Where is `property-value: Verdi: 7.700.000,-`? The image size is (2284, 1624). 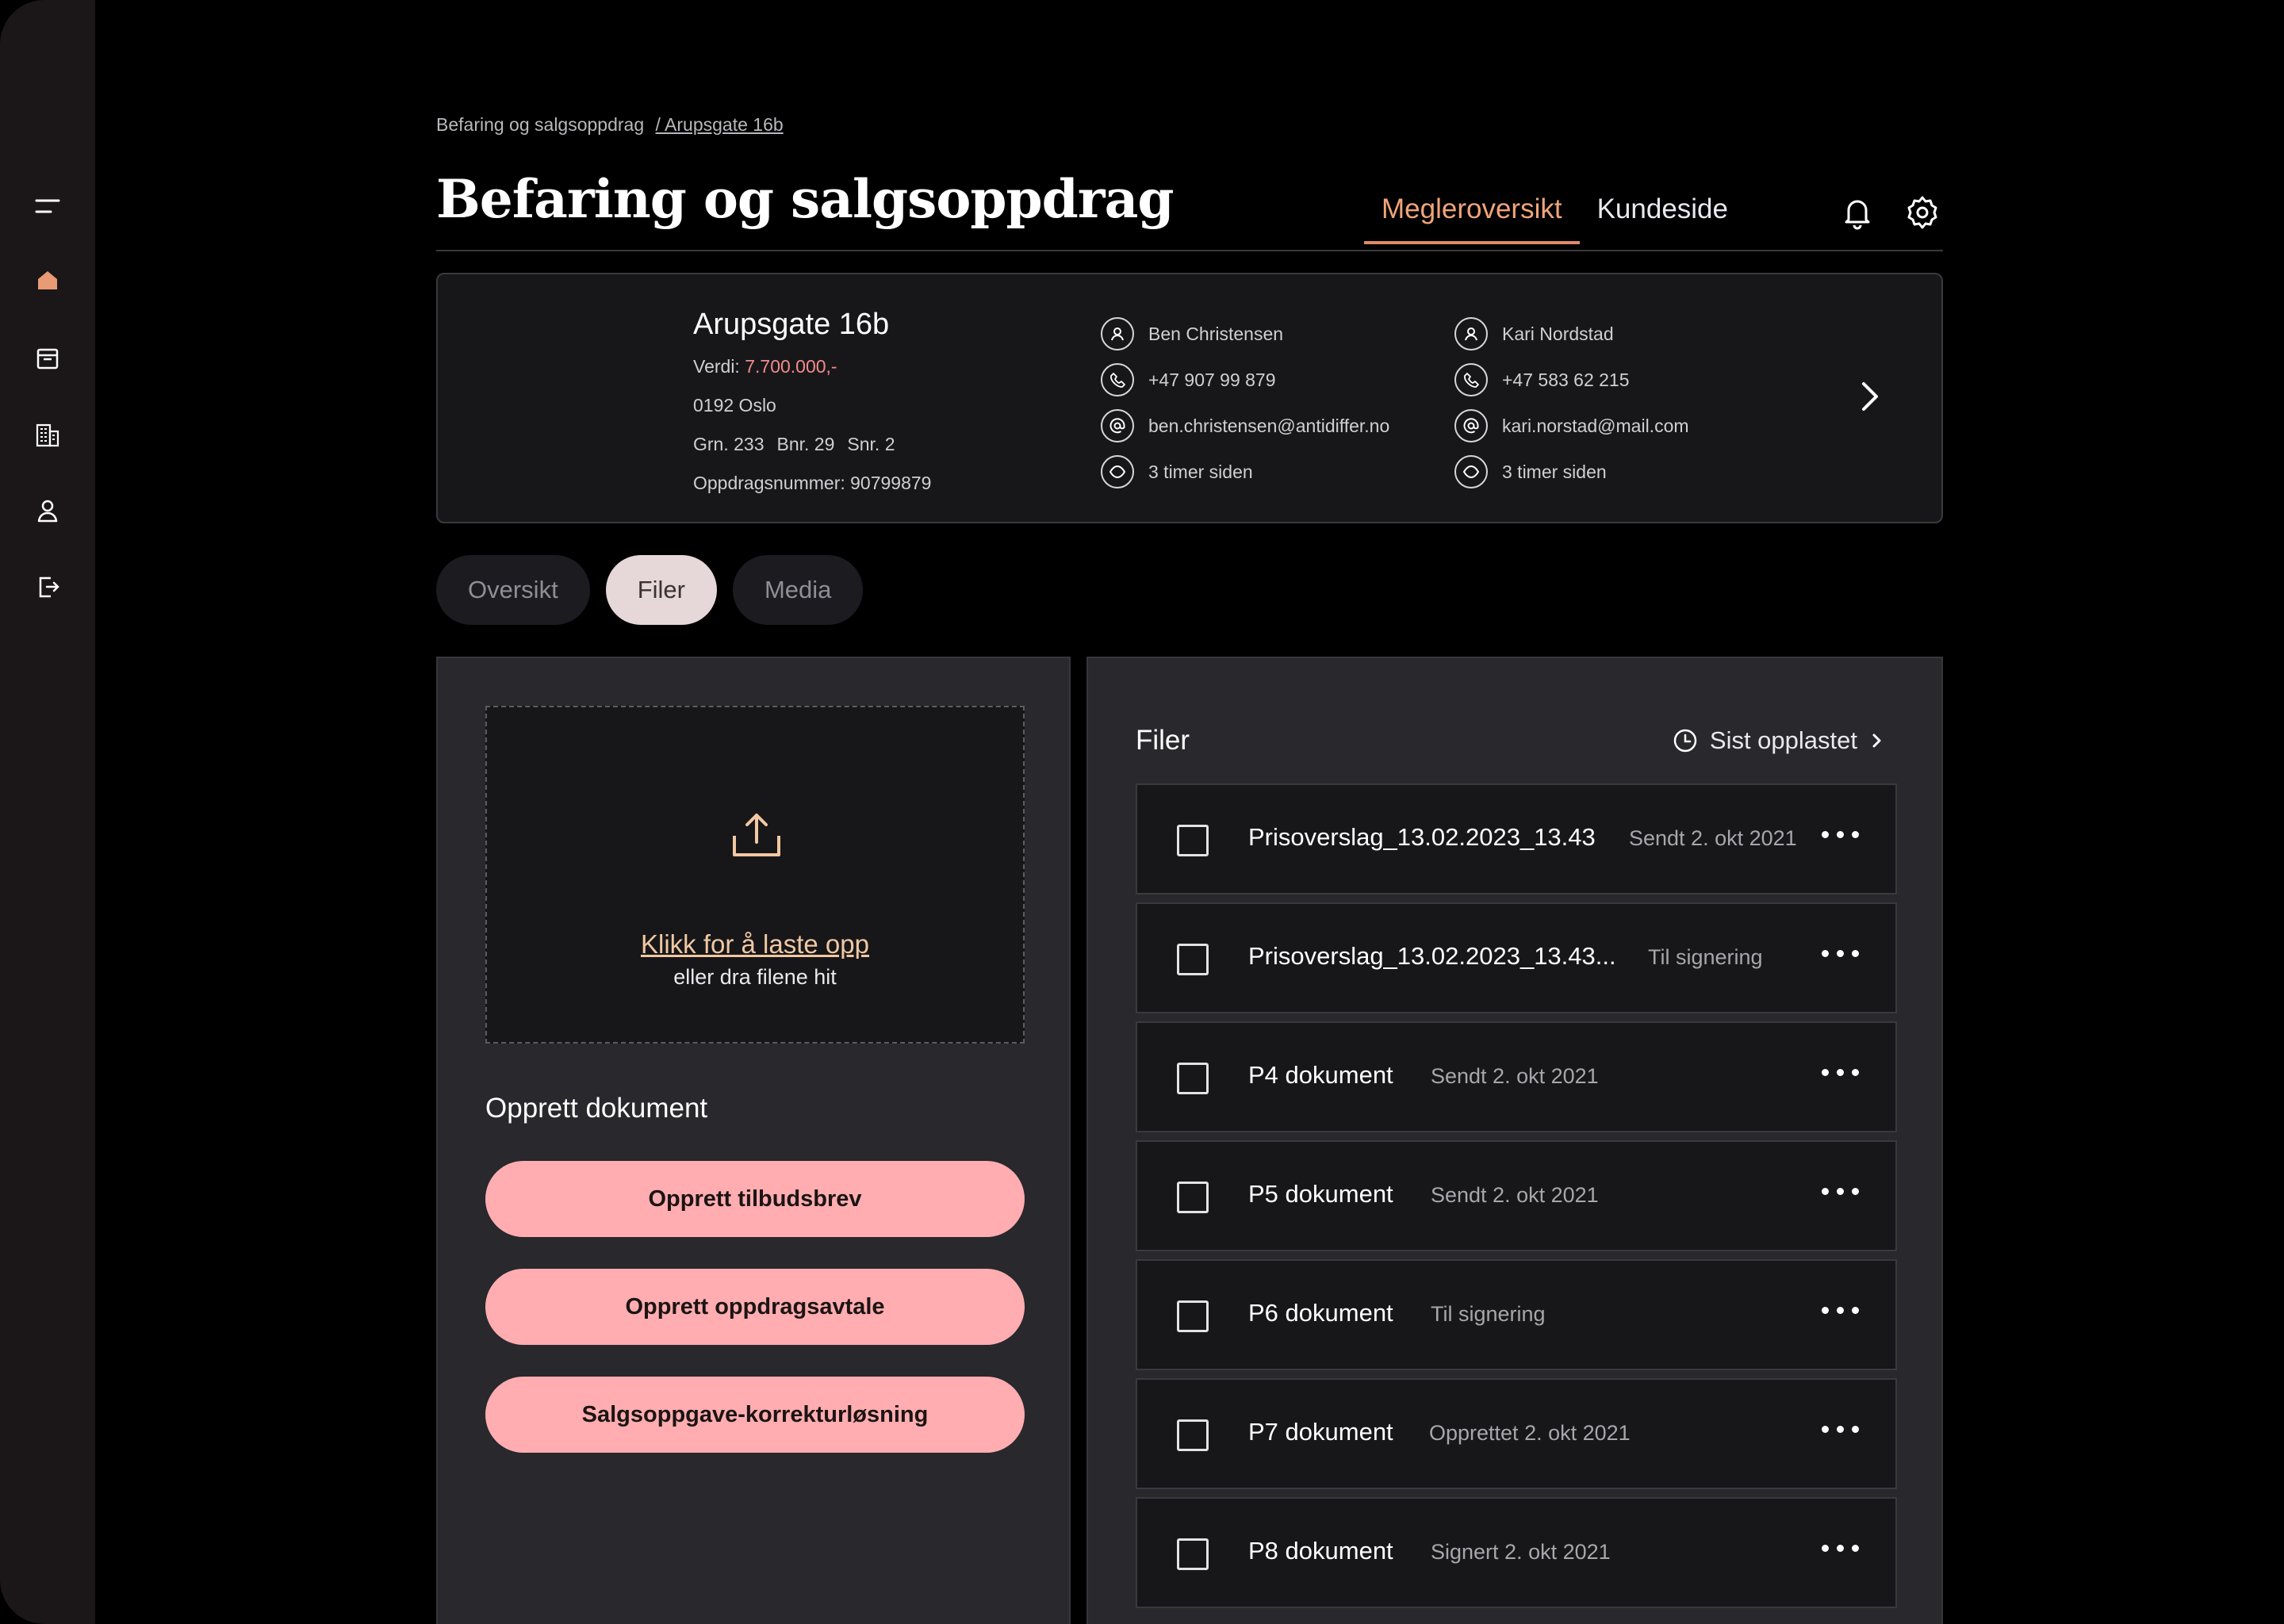 property-value: Verdi: 7.700.000,- is located at coordinates (765, 366).